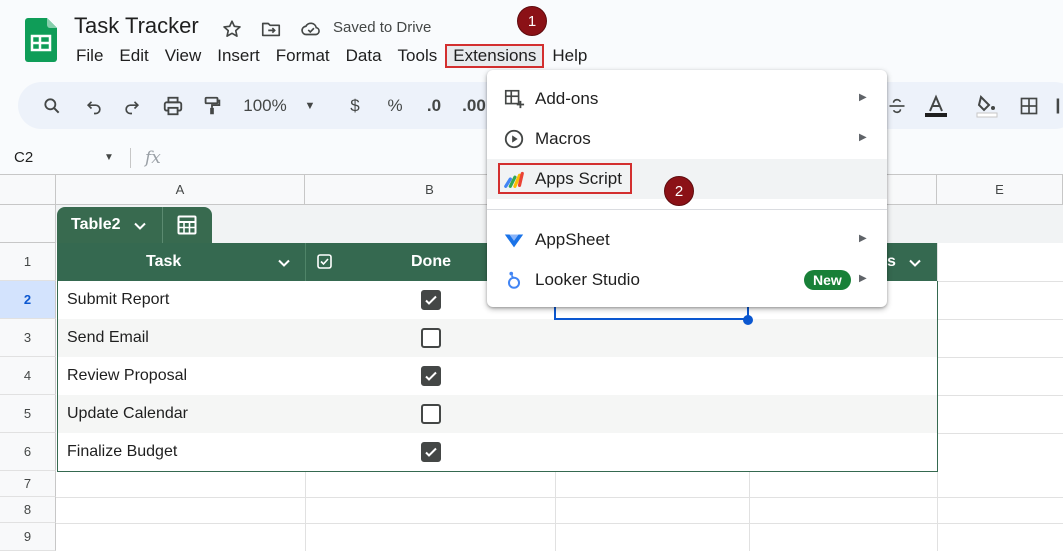  Describe the element at coordinates (1058, 105) in the screenshot. I see `merge-cells-icon` at that location.